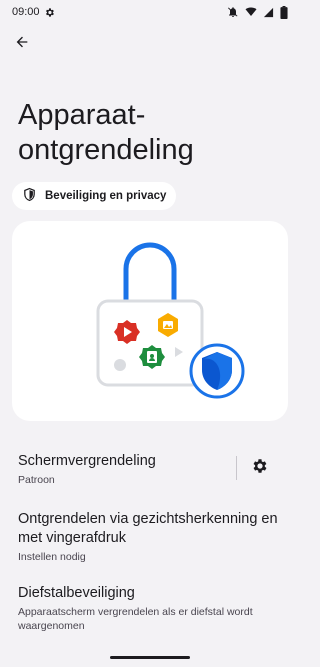  I want to click on page-title: Apparaat-ontgrendeling, so click(106, 132).